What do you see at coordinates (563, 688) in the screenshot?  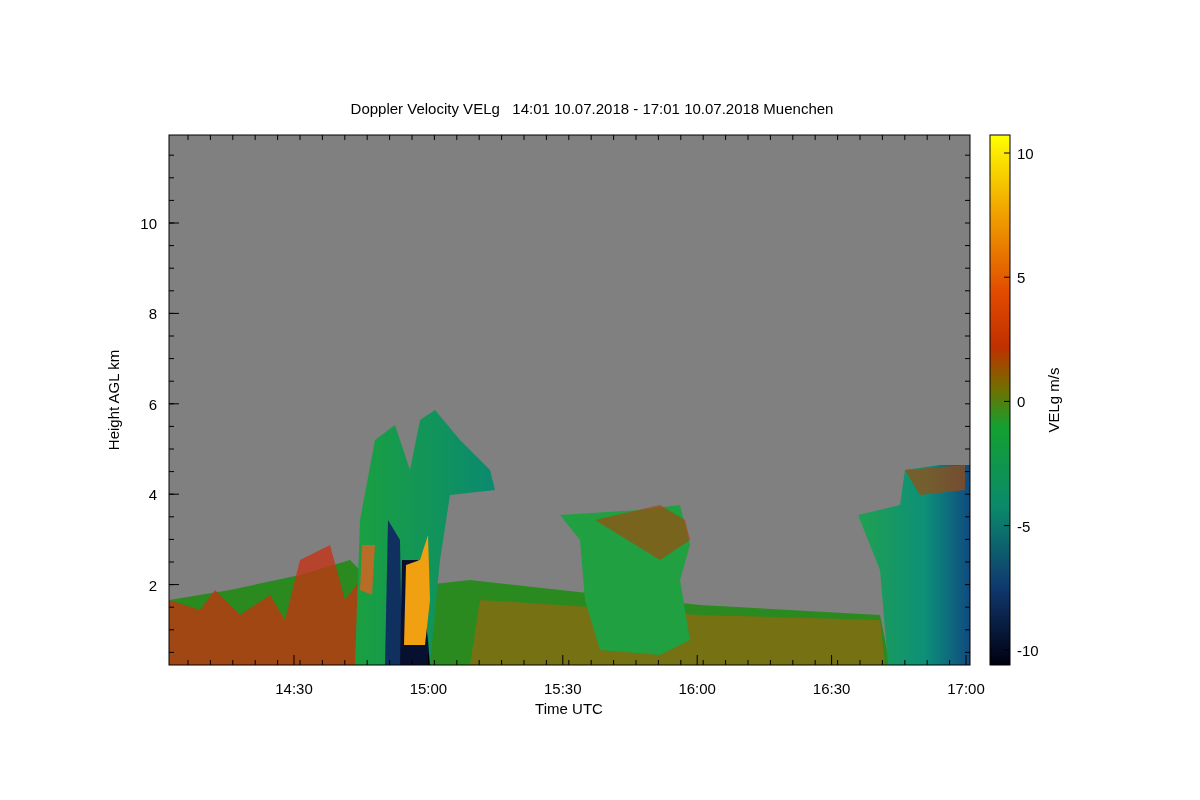 I see `x-tick-label: 15:30` at bounding box center [563, 688].